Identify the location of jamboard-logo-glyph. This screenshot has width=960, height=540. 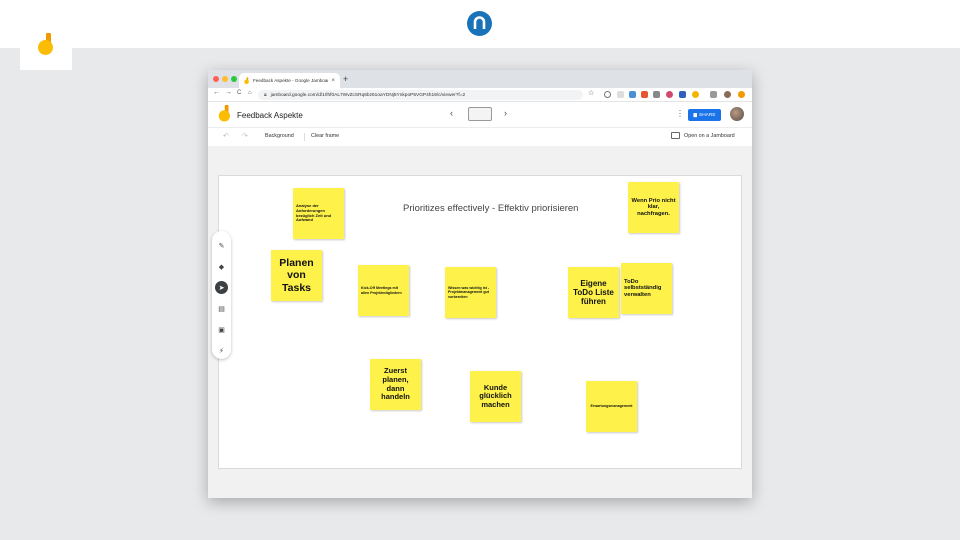
(225, 114).